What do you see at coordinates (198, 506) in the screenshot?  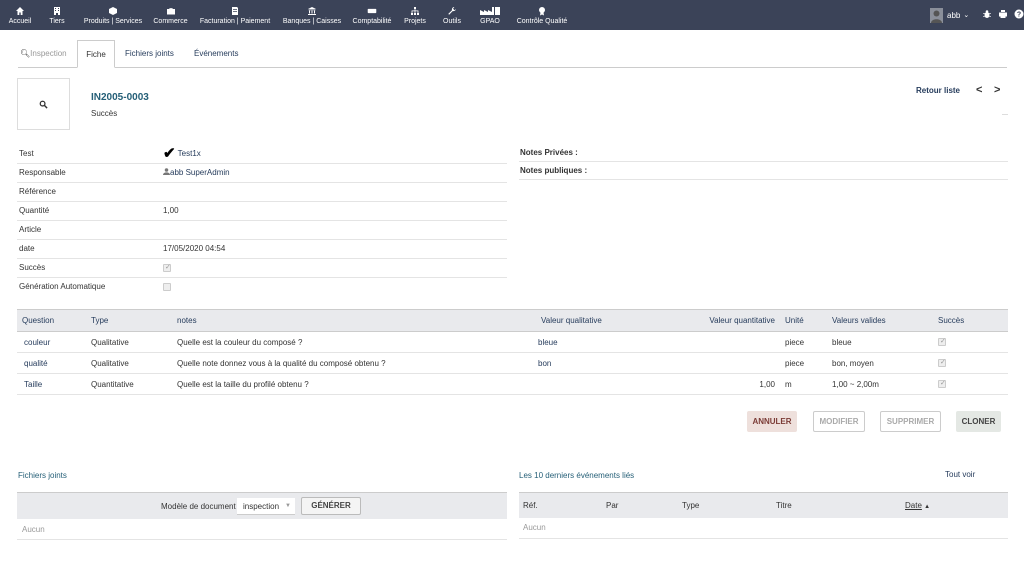 I see `model-label: Modèle de document` at bounding box center [198, 506].